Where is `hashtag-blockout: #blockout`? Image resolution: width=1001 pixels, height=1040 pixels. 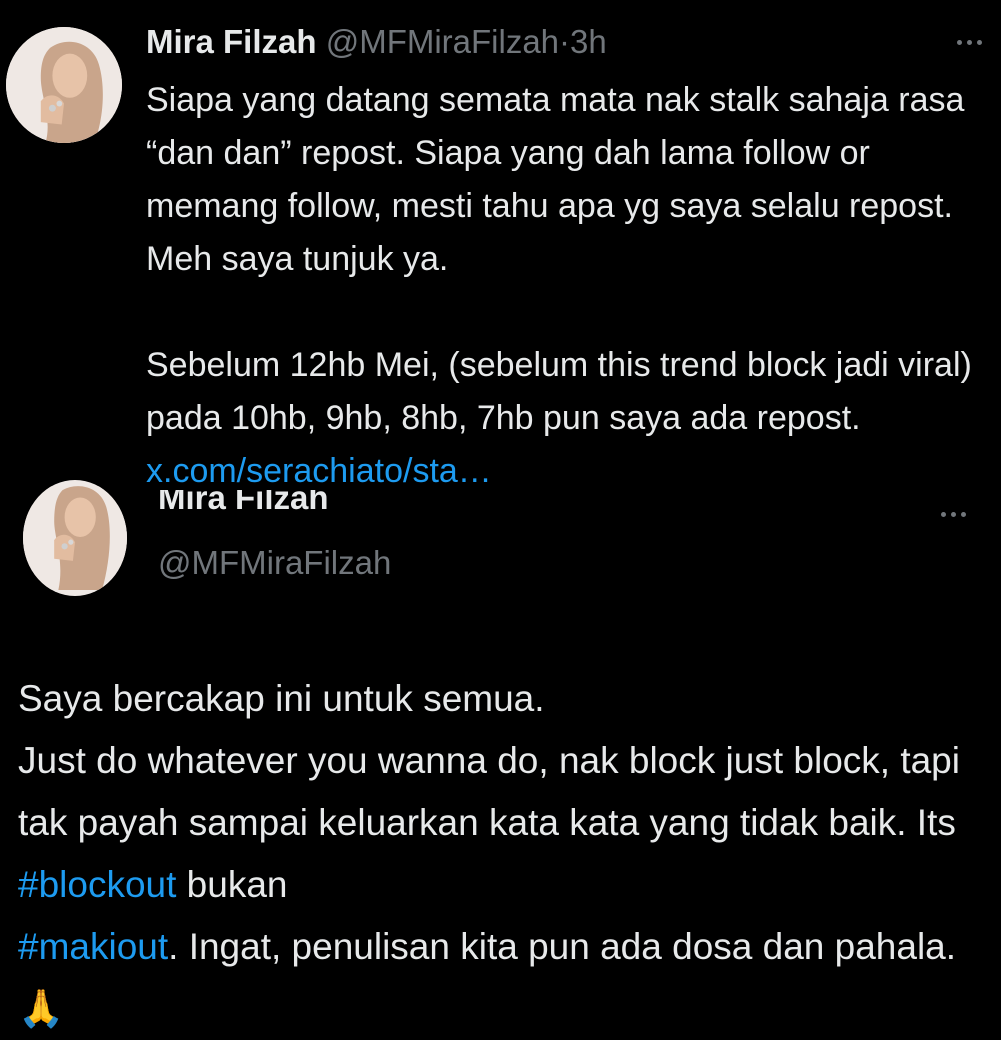
hashtag-blockout: #blockout is located at coordinates (97, 884).